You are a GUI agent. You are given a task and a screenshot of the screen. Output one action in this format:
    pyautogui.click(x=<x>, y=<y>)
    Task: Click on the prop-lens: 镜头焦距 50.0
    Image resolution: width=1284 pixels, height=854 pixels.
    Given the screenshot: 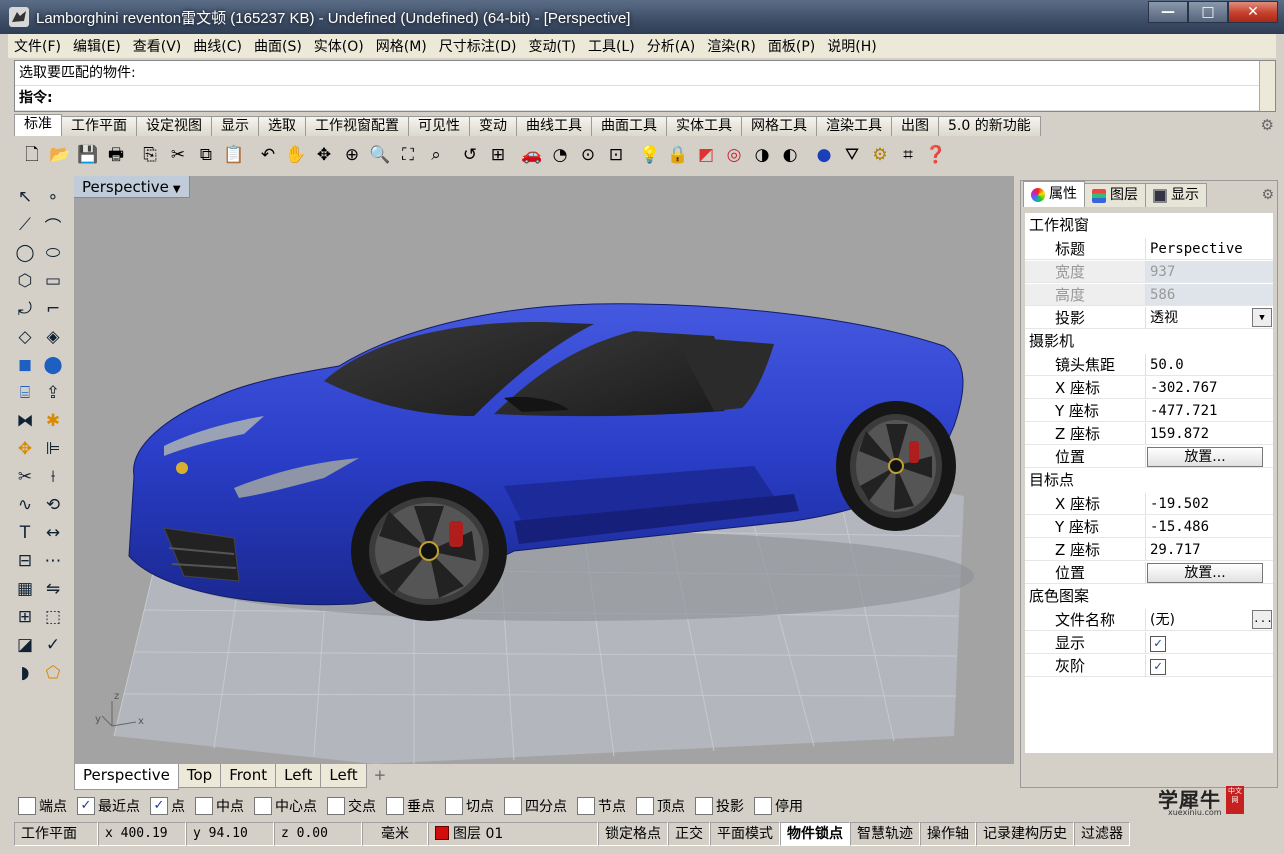 What is the action you would take?
    pyautogui.click(x=1149, y=364)
    